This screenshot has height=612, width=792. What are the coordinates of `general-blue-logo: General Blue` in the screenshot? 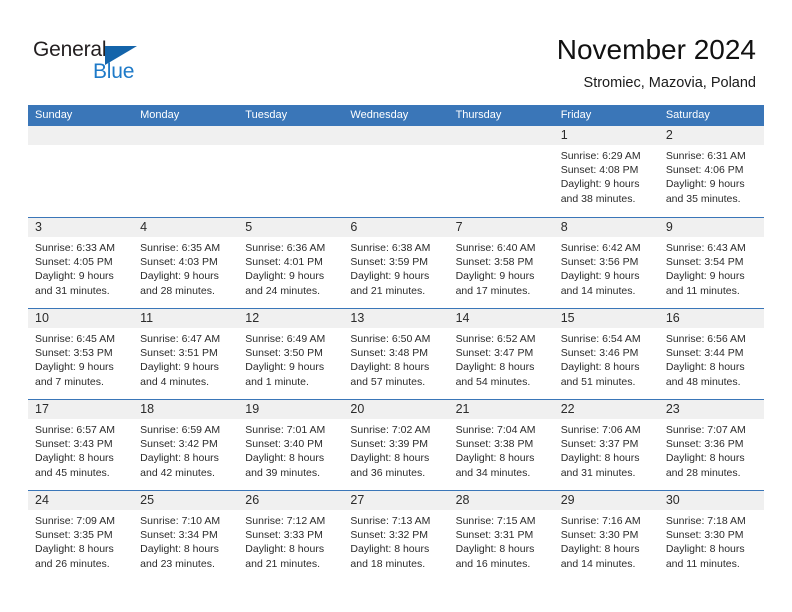 It's located at (98, 62).